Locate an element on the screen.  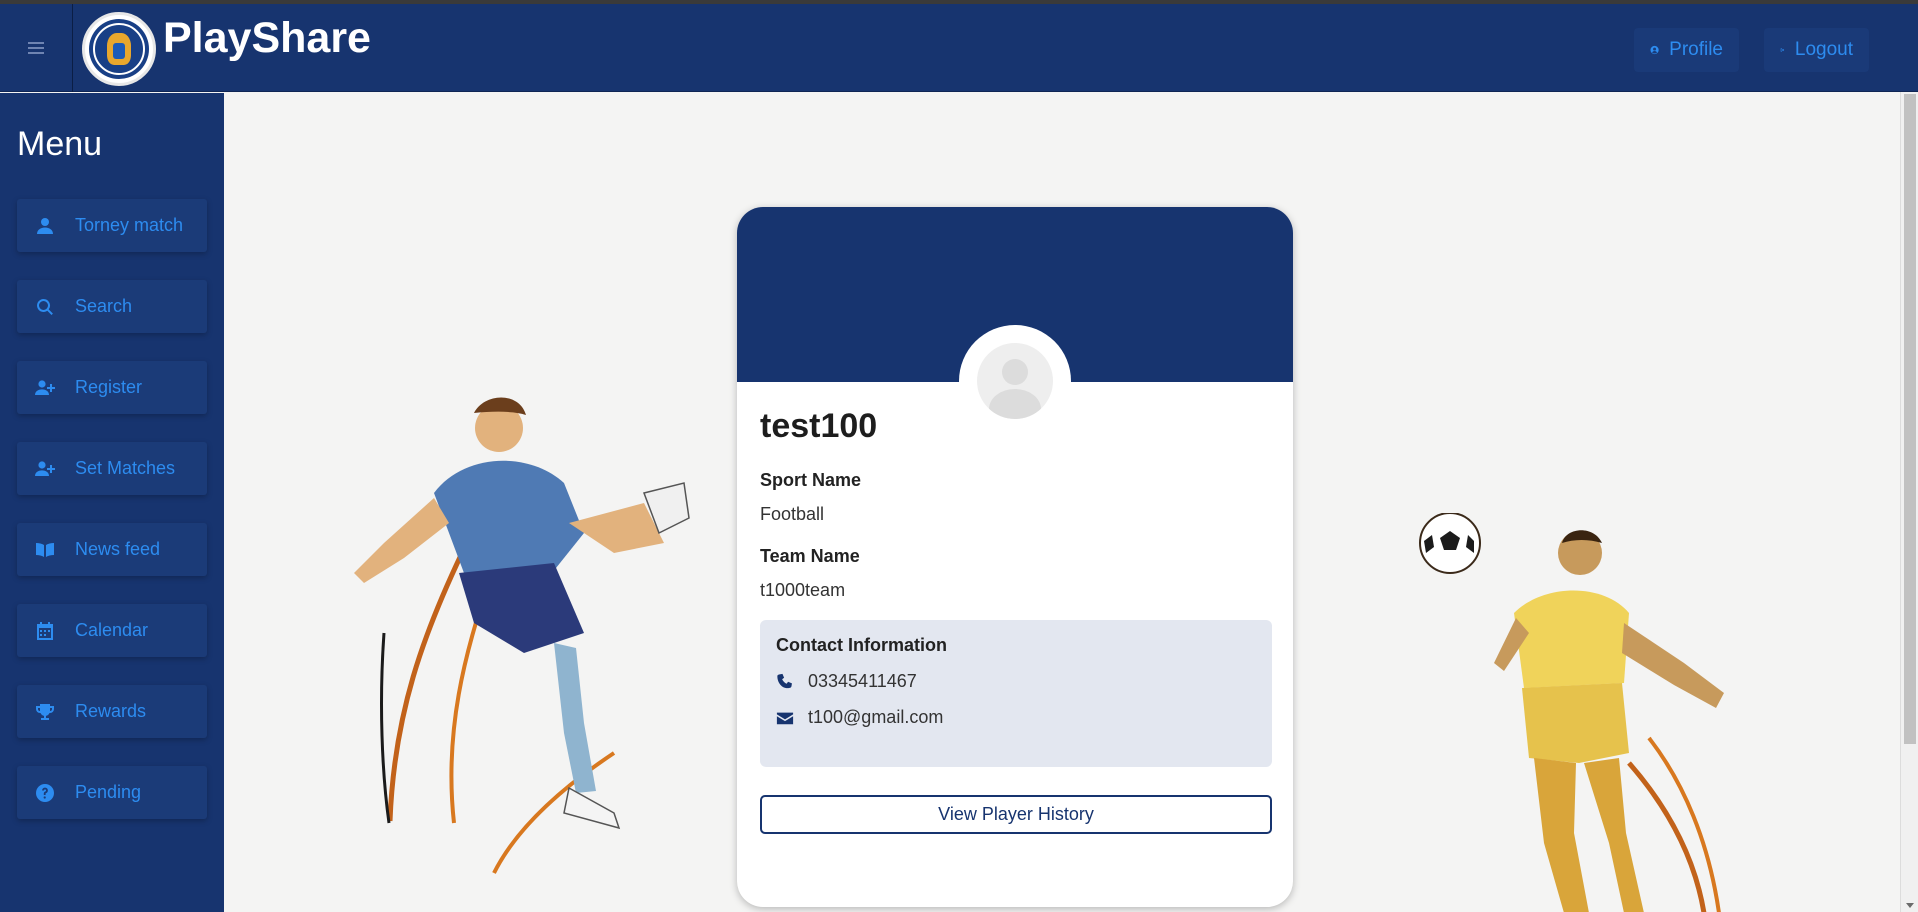
playshare-logo is located at coordinates (119, 49).